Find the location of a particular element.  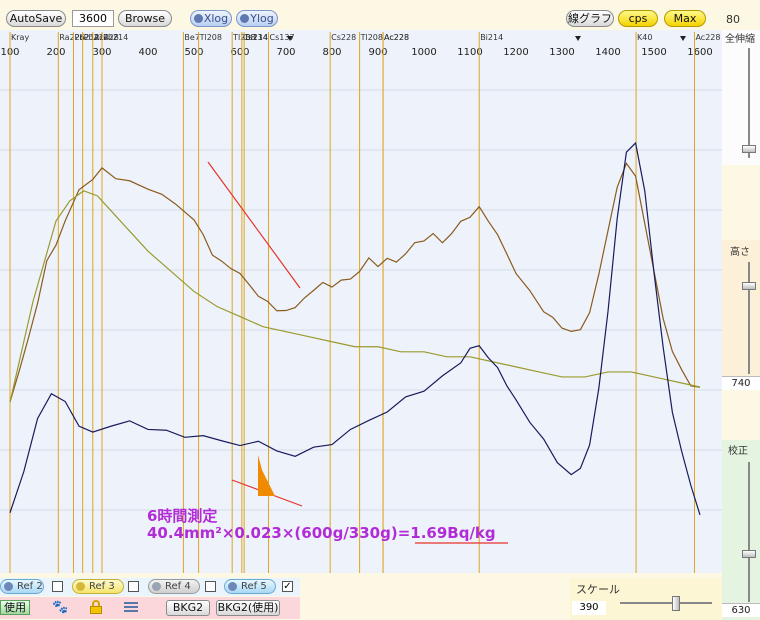

zoom-slider is located at coordinates (749, 103).